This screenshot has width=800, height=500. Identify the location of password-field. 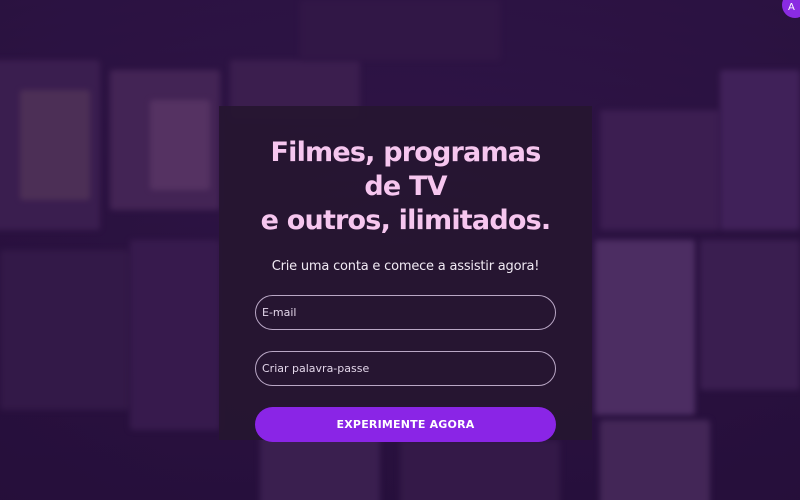
(405, 368).